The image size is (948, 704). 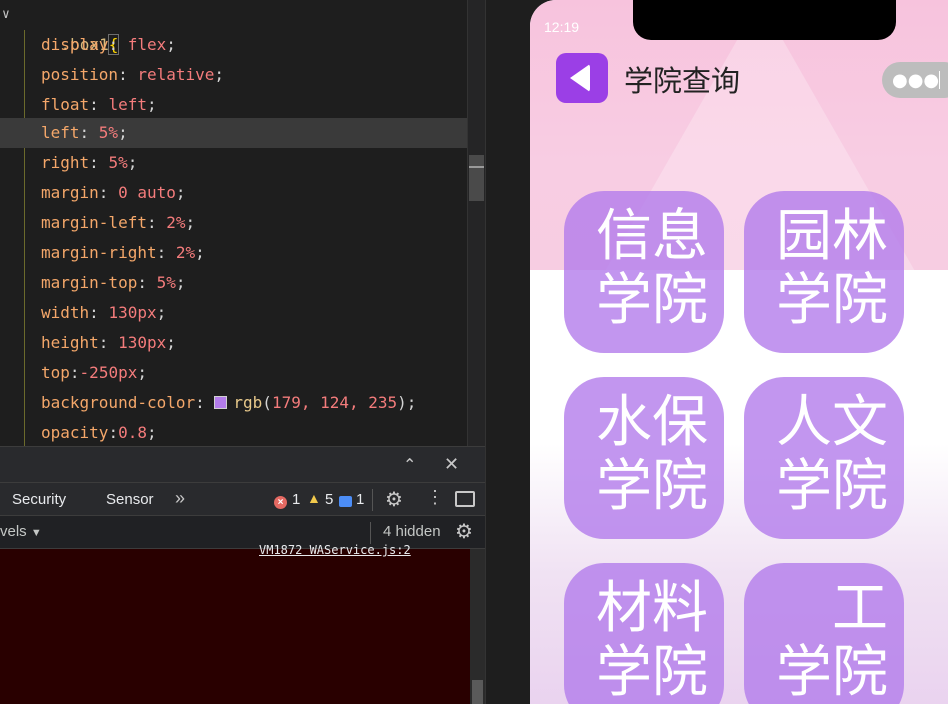 What do you see at coordinates (13, 531) in the screenshot?
I see `log-levels-label: vels` at bounding box center [13, 531].